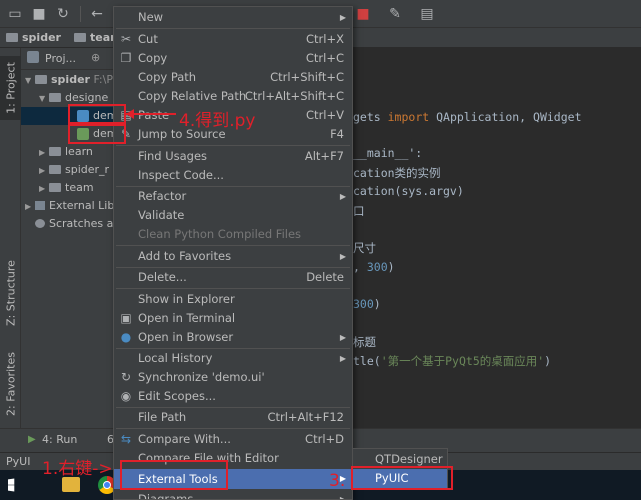 The image size is (641, 500). What do you see at coordinates (10, 250) in the screenshot?
I see `left-tool-strip: 1: Project Z: Structure 2: Favorites` at bounding box center [10, 250].